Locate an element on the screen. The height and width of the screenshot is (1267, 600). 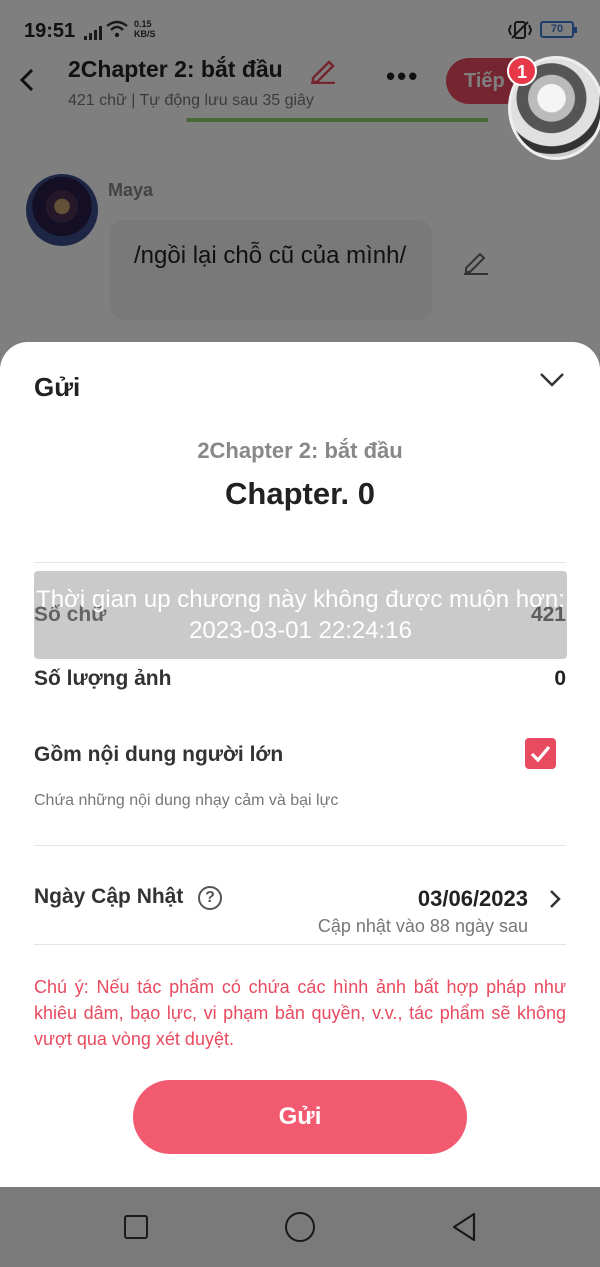
update-date-label: Ngày Cập Nhật is located at coordinates (109, 896).